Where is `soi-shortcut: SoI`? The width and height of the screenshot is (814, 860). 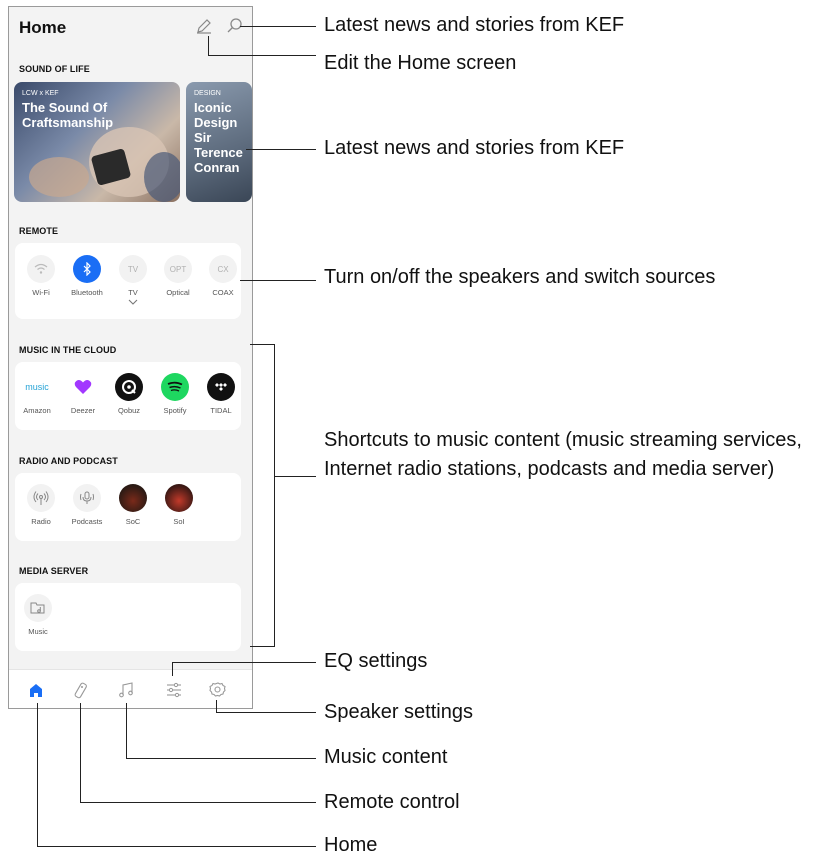
soi-shortcut: SoI is located at coordinates (179, 505).